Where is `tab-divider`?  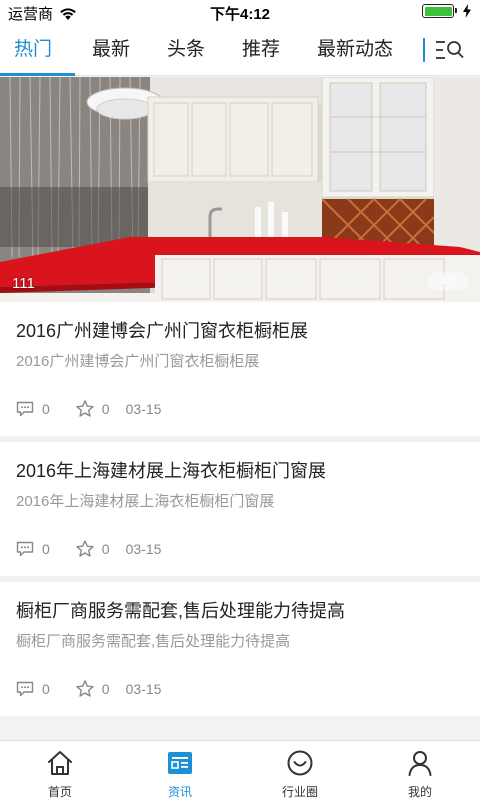 tab-divider is located at coordinates (424, 50).